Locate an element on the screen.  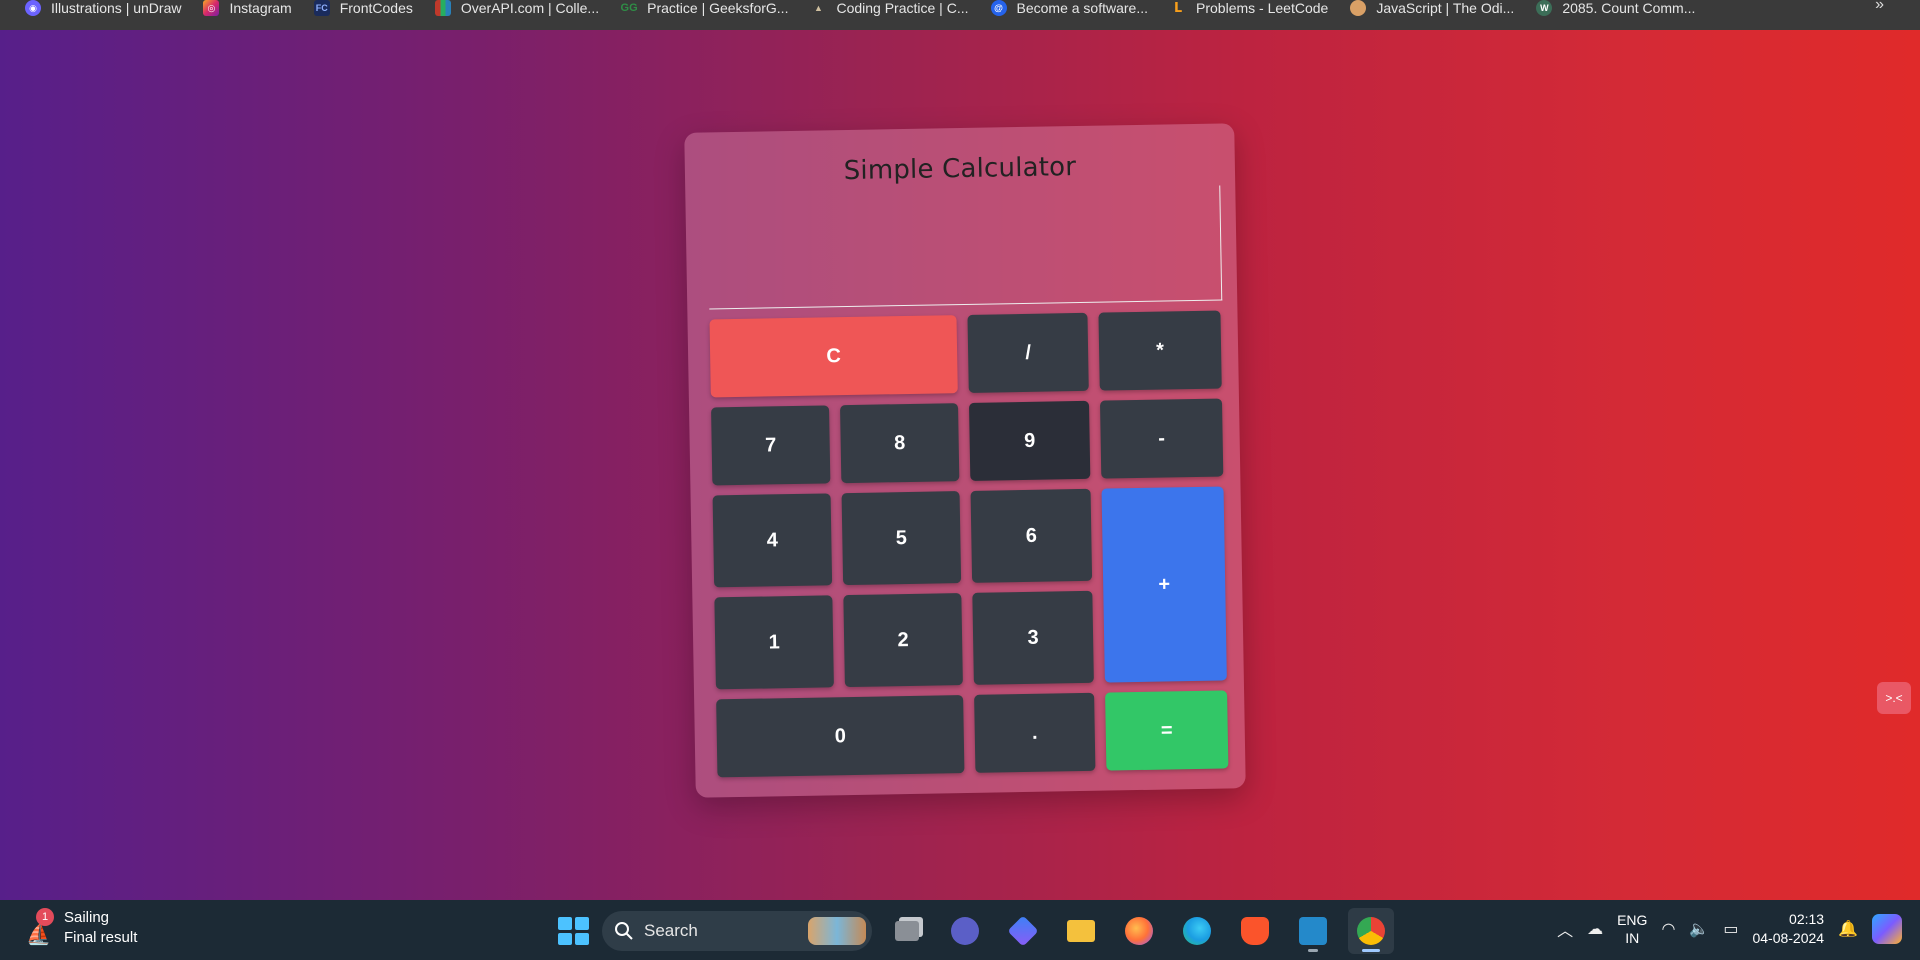
leetcode-icon: ᒪ is located at coordinates (1178, 7).